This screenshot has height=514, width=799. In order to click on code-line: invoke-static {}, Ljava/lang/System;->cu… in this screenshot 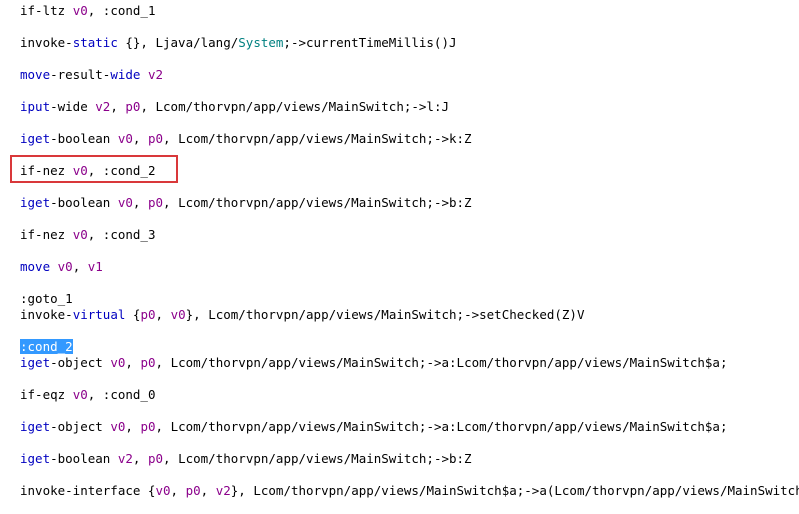, I will do `click(238, 43)`.